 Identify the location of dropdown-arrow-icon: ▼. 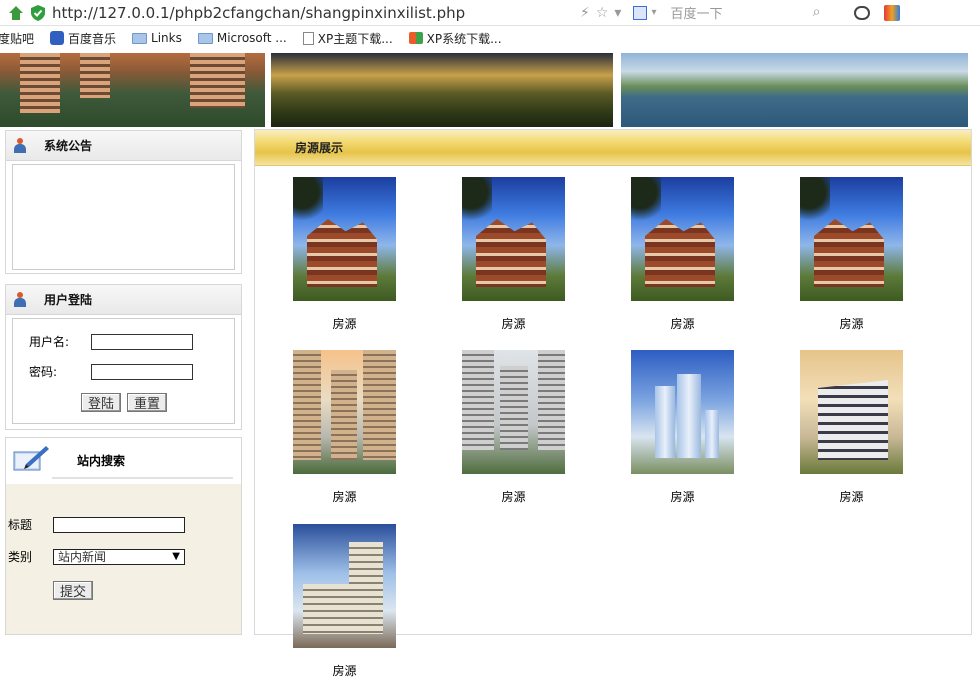
(176, 556).